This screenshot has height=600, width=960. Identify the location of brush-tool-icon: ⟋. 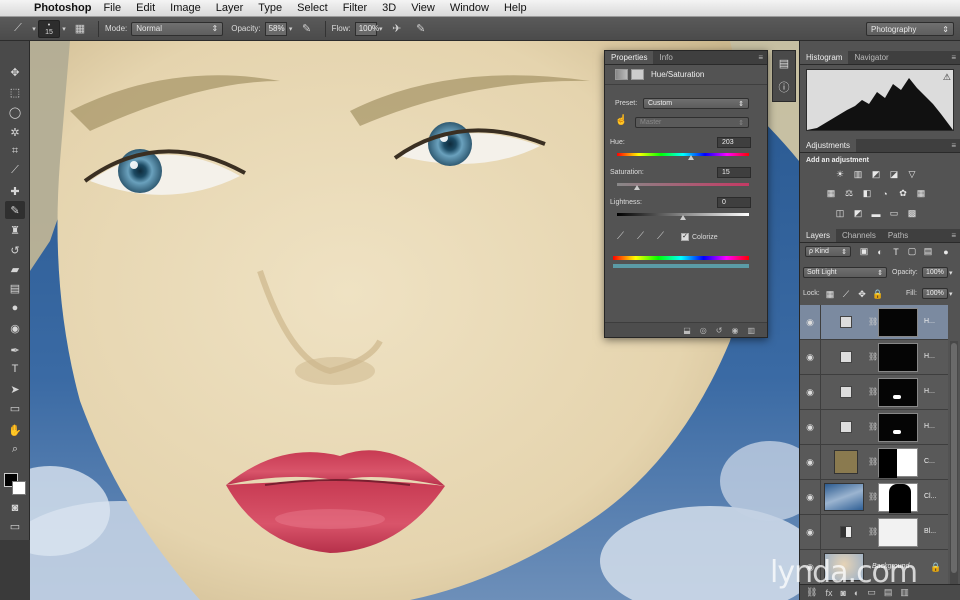
(18, 29).